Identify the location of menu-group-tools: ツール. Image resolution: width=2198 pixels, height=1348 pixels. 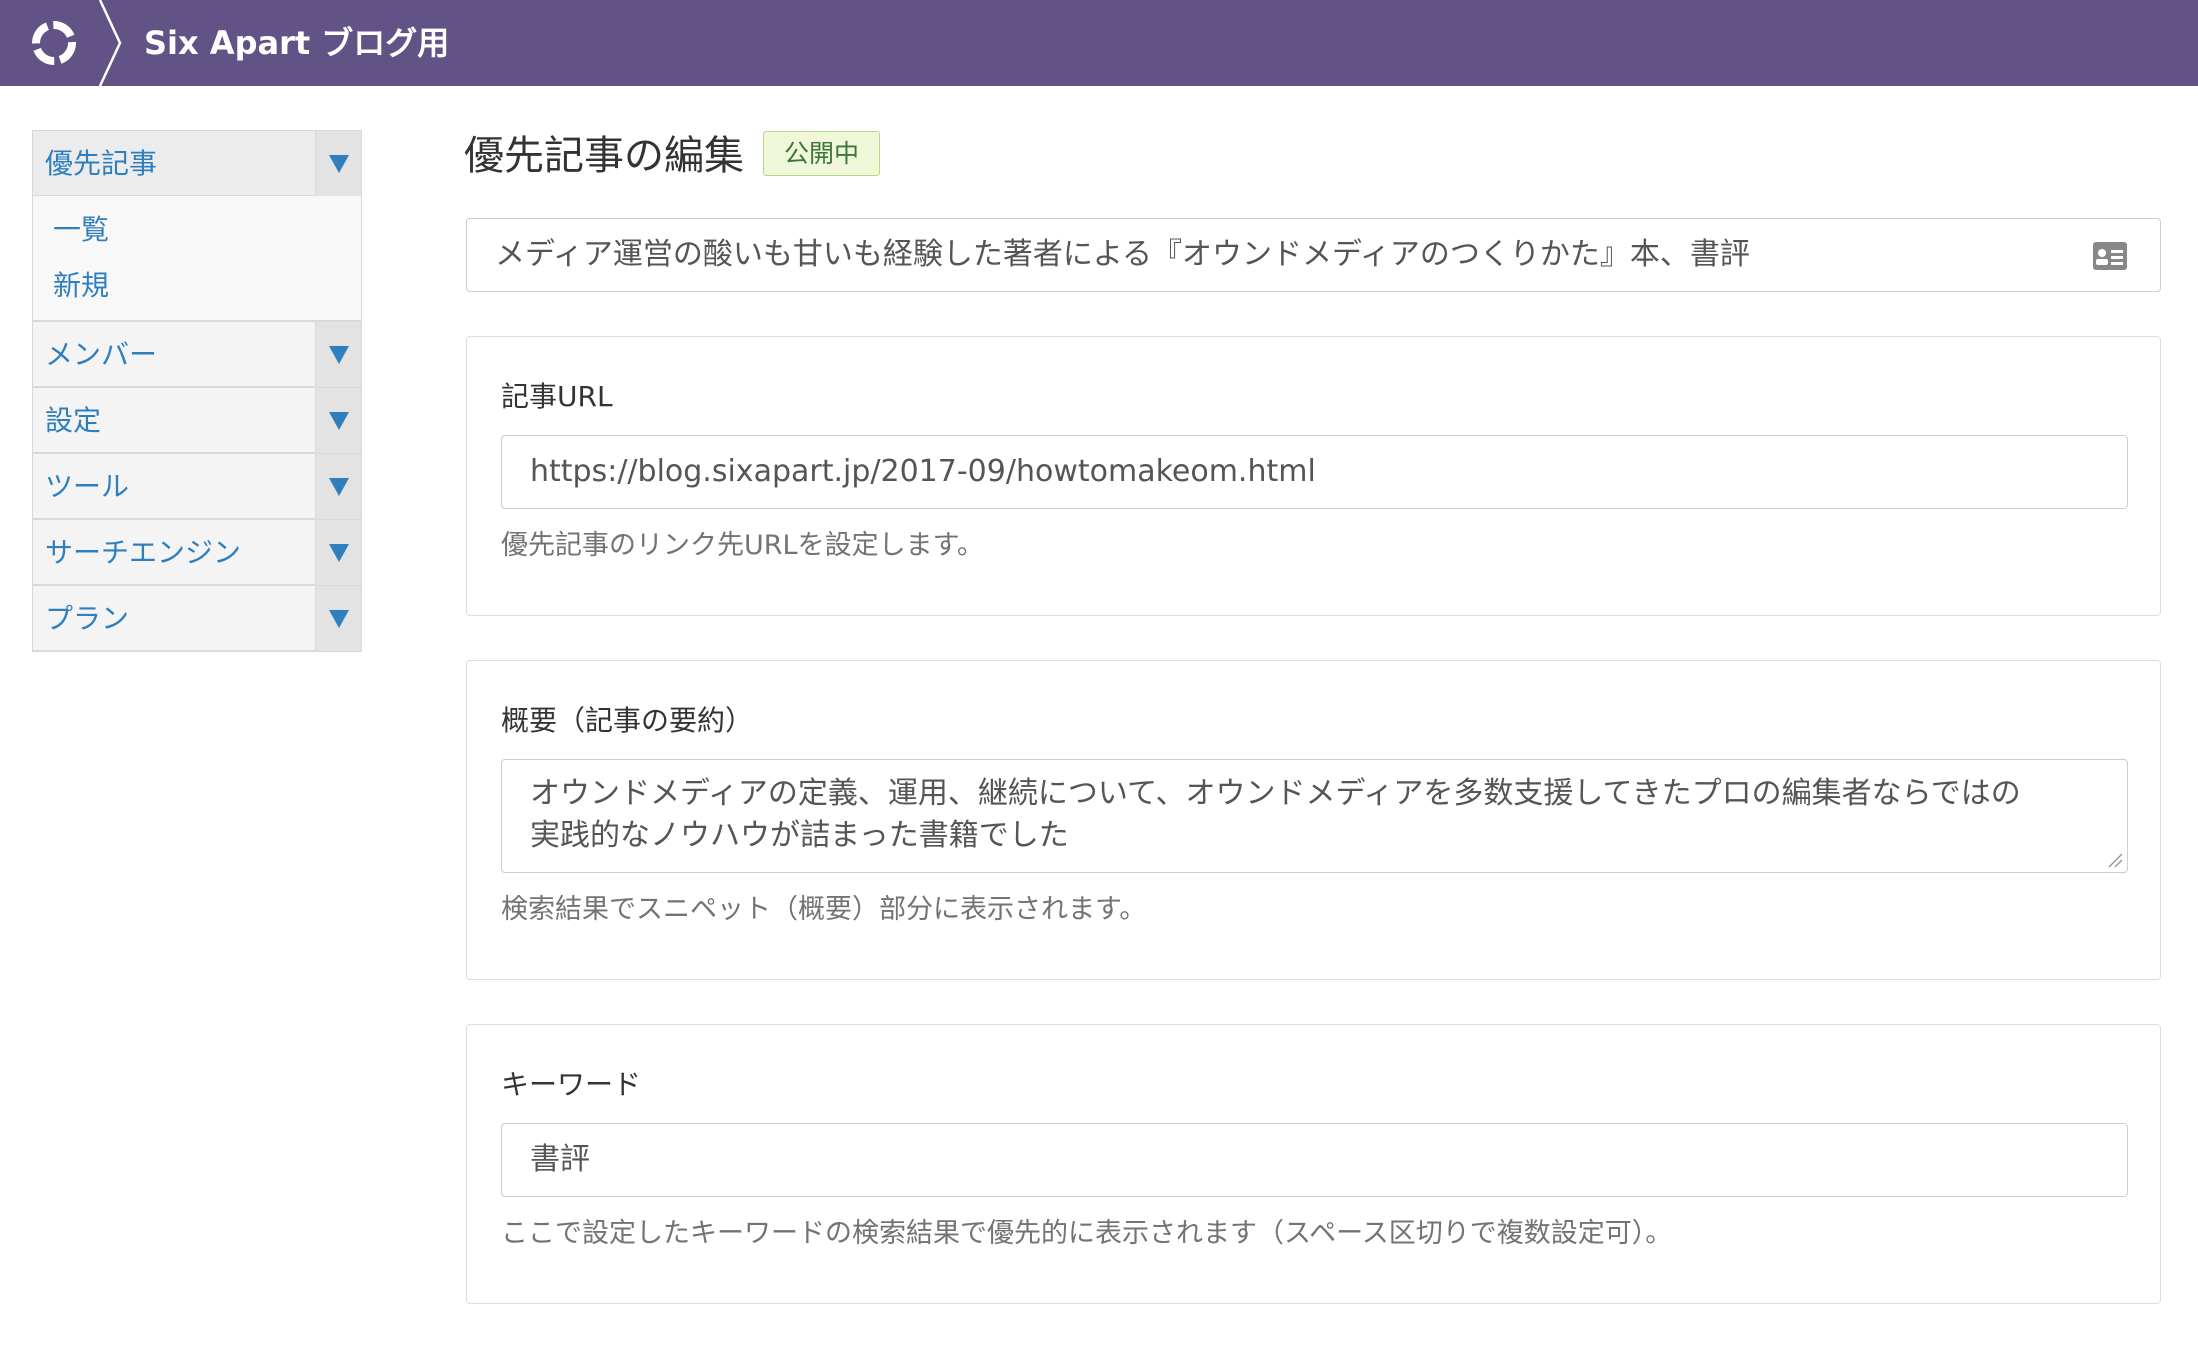
(197, 486).